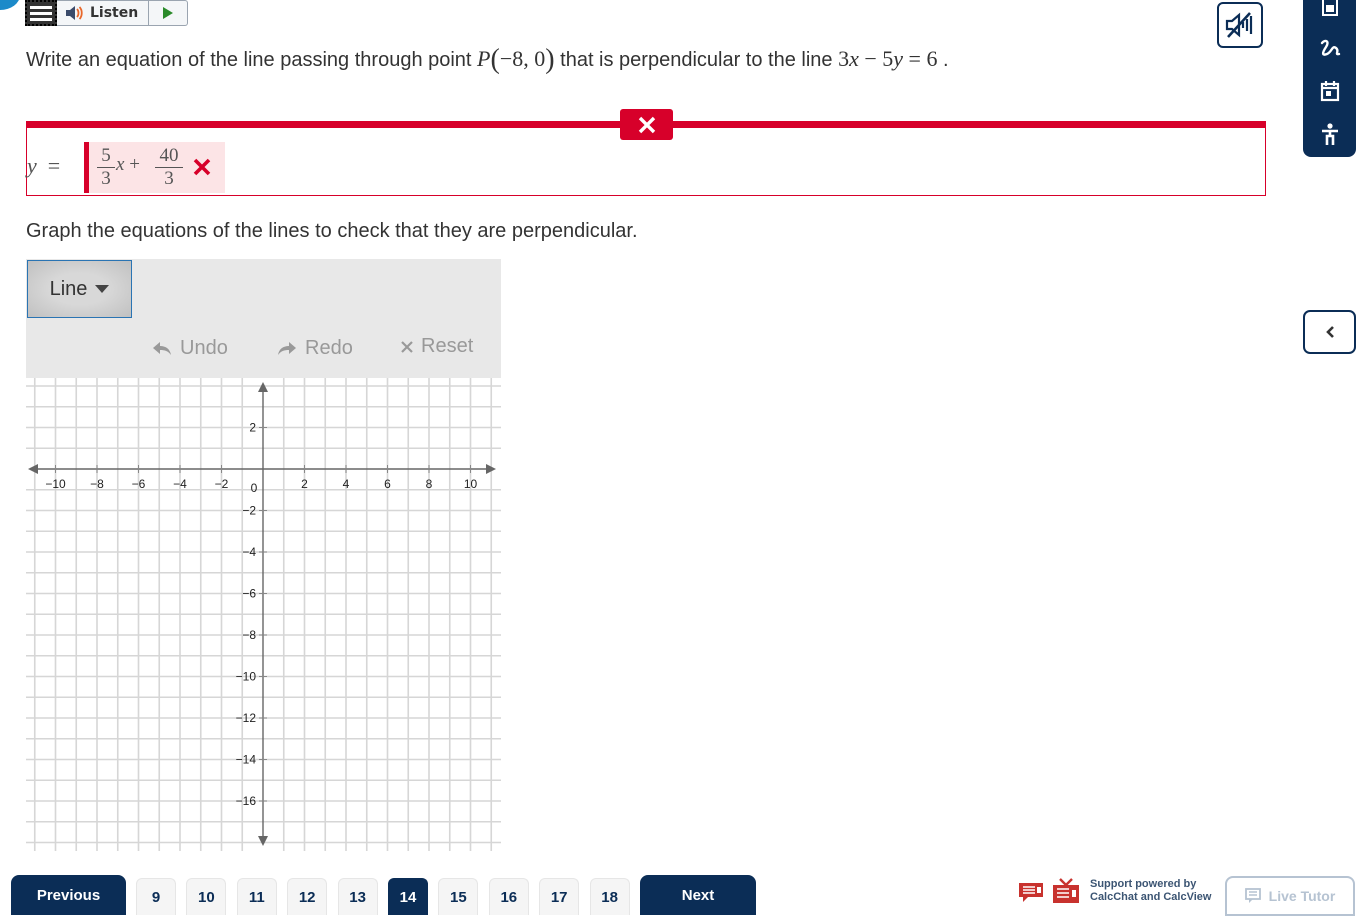 This screenshot has width=1366, height=916. Describe the element at coordinates (357, 896) in the screenshot. I see `page-button-13: 13` at that location.